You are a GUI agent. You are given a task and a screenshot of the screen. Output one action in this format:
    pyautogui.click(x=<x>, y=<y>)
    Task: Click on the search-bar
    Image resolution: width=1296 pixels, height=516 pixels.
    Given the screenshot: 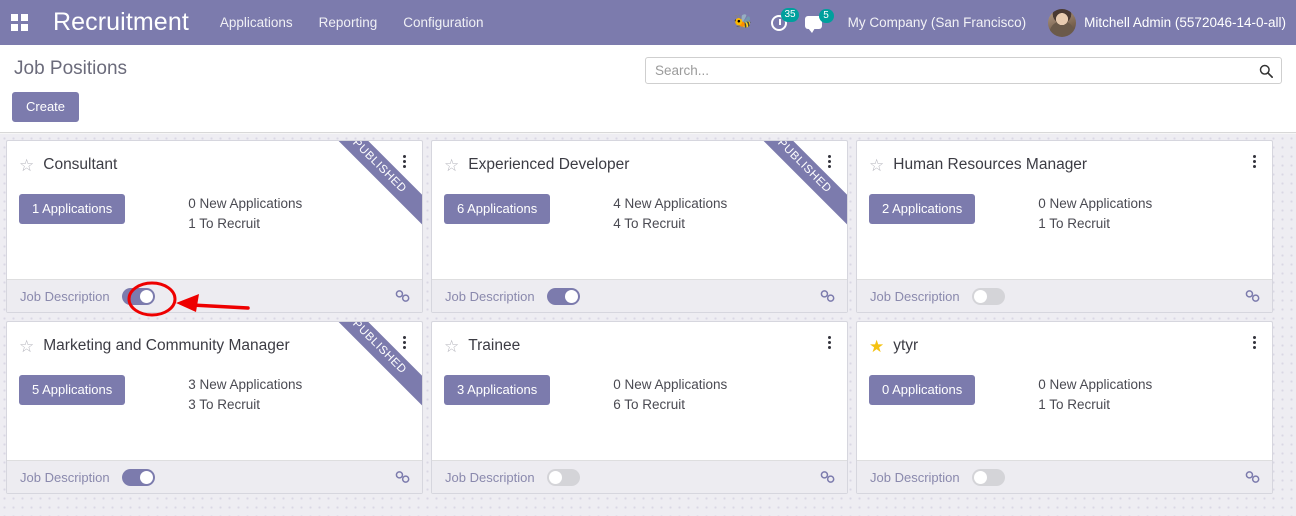 What is the action you would take?
    pyautogui.click(x=963, y=70)
    